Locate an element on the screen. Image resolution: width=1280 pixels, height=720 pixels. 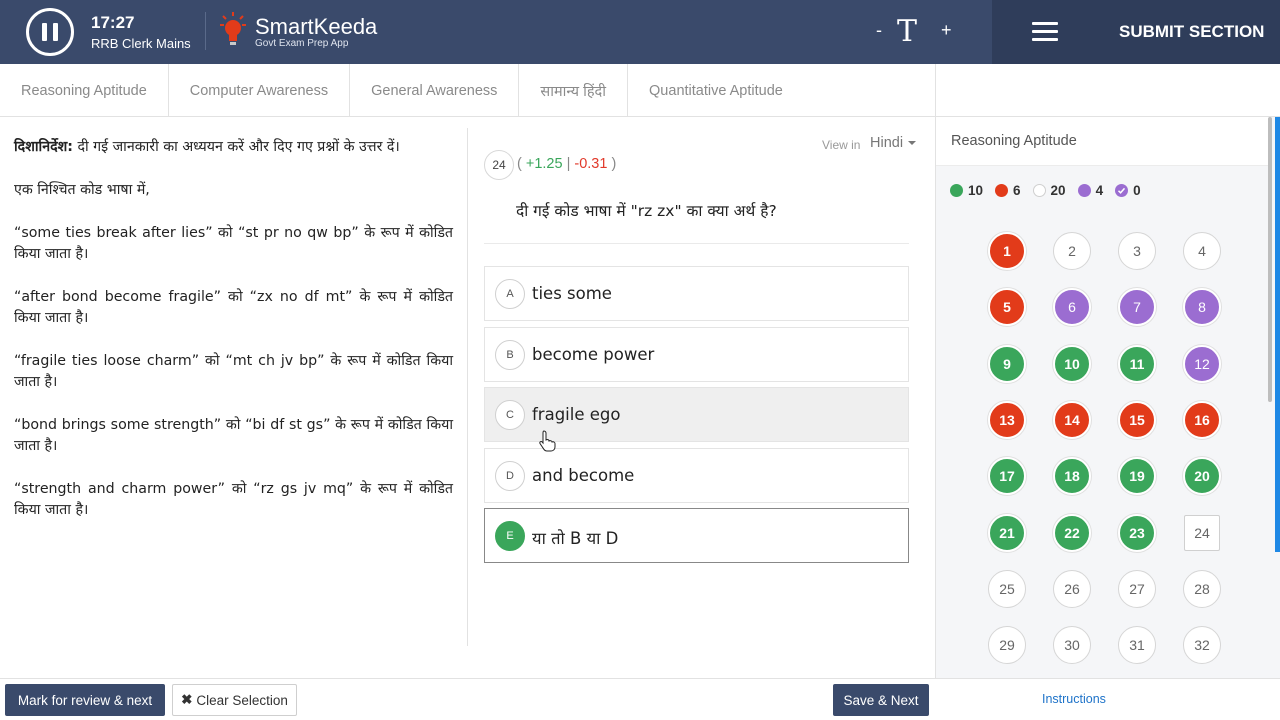
palette-question-14: 14 is located at coordinates (1072, 420).